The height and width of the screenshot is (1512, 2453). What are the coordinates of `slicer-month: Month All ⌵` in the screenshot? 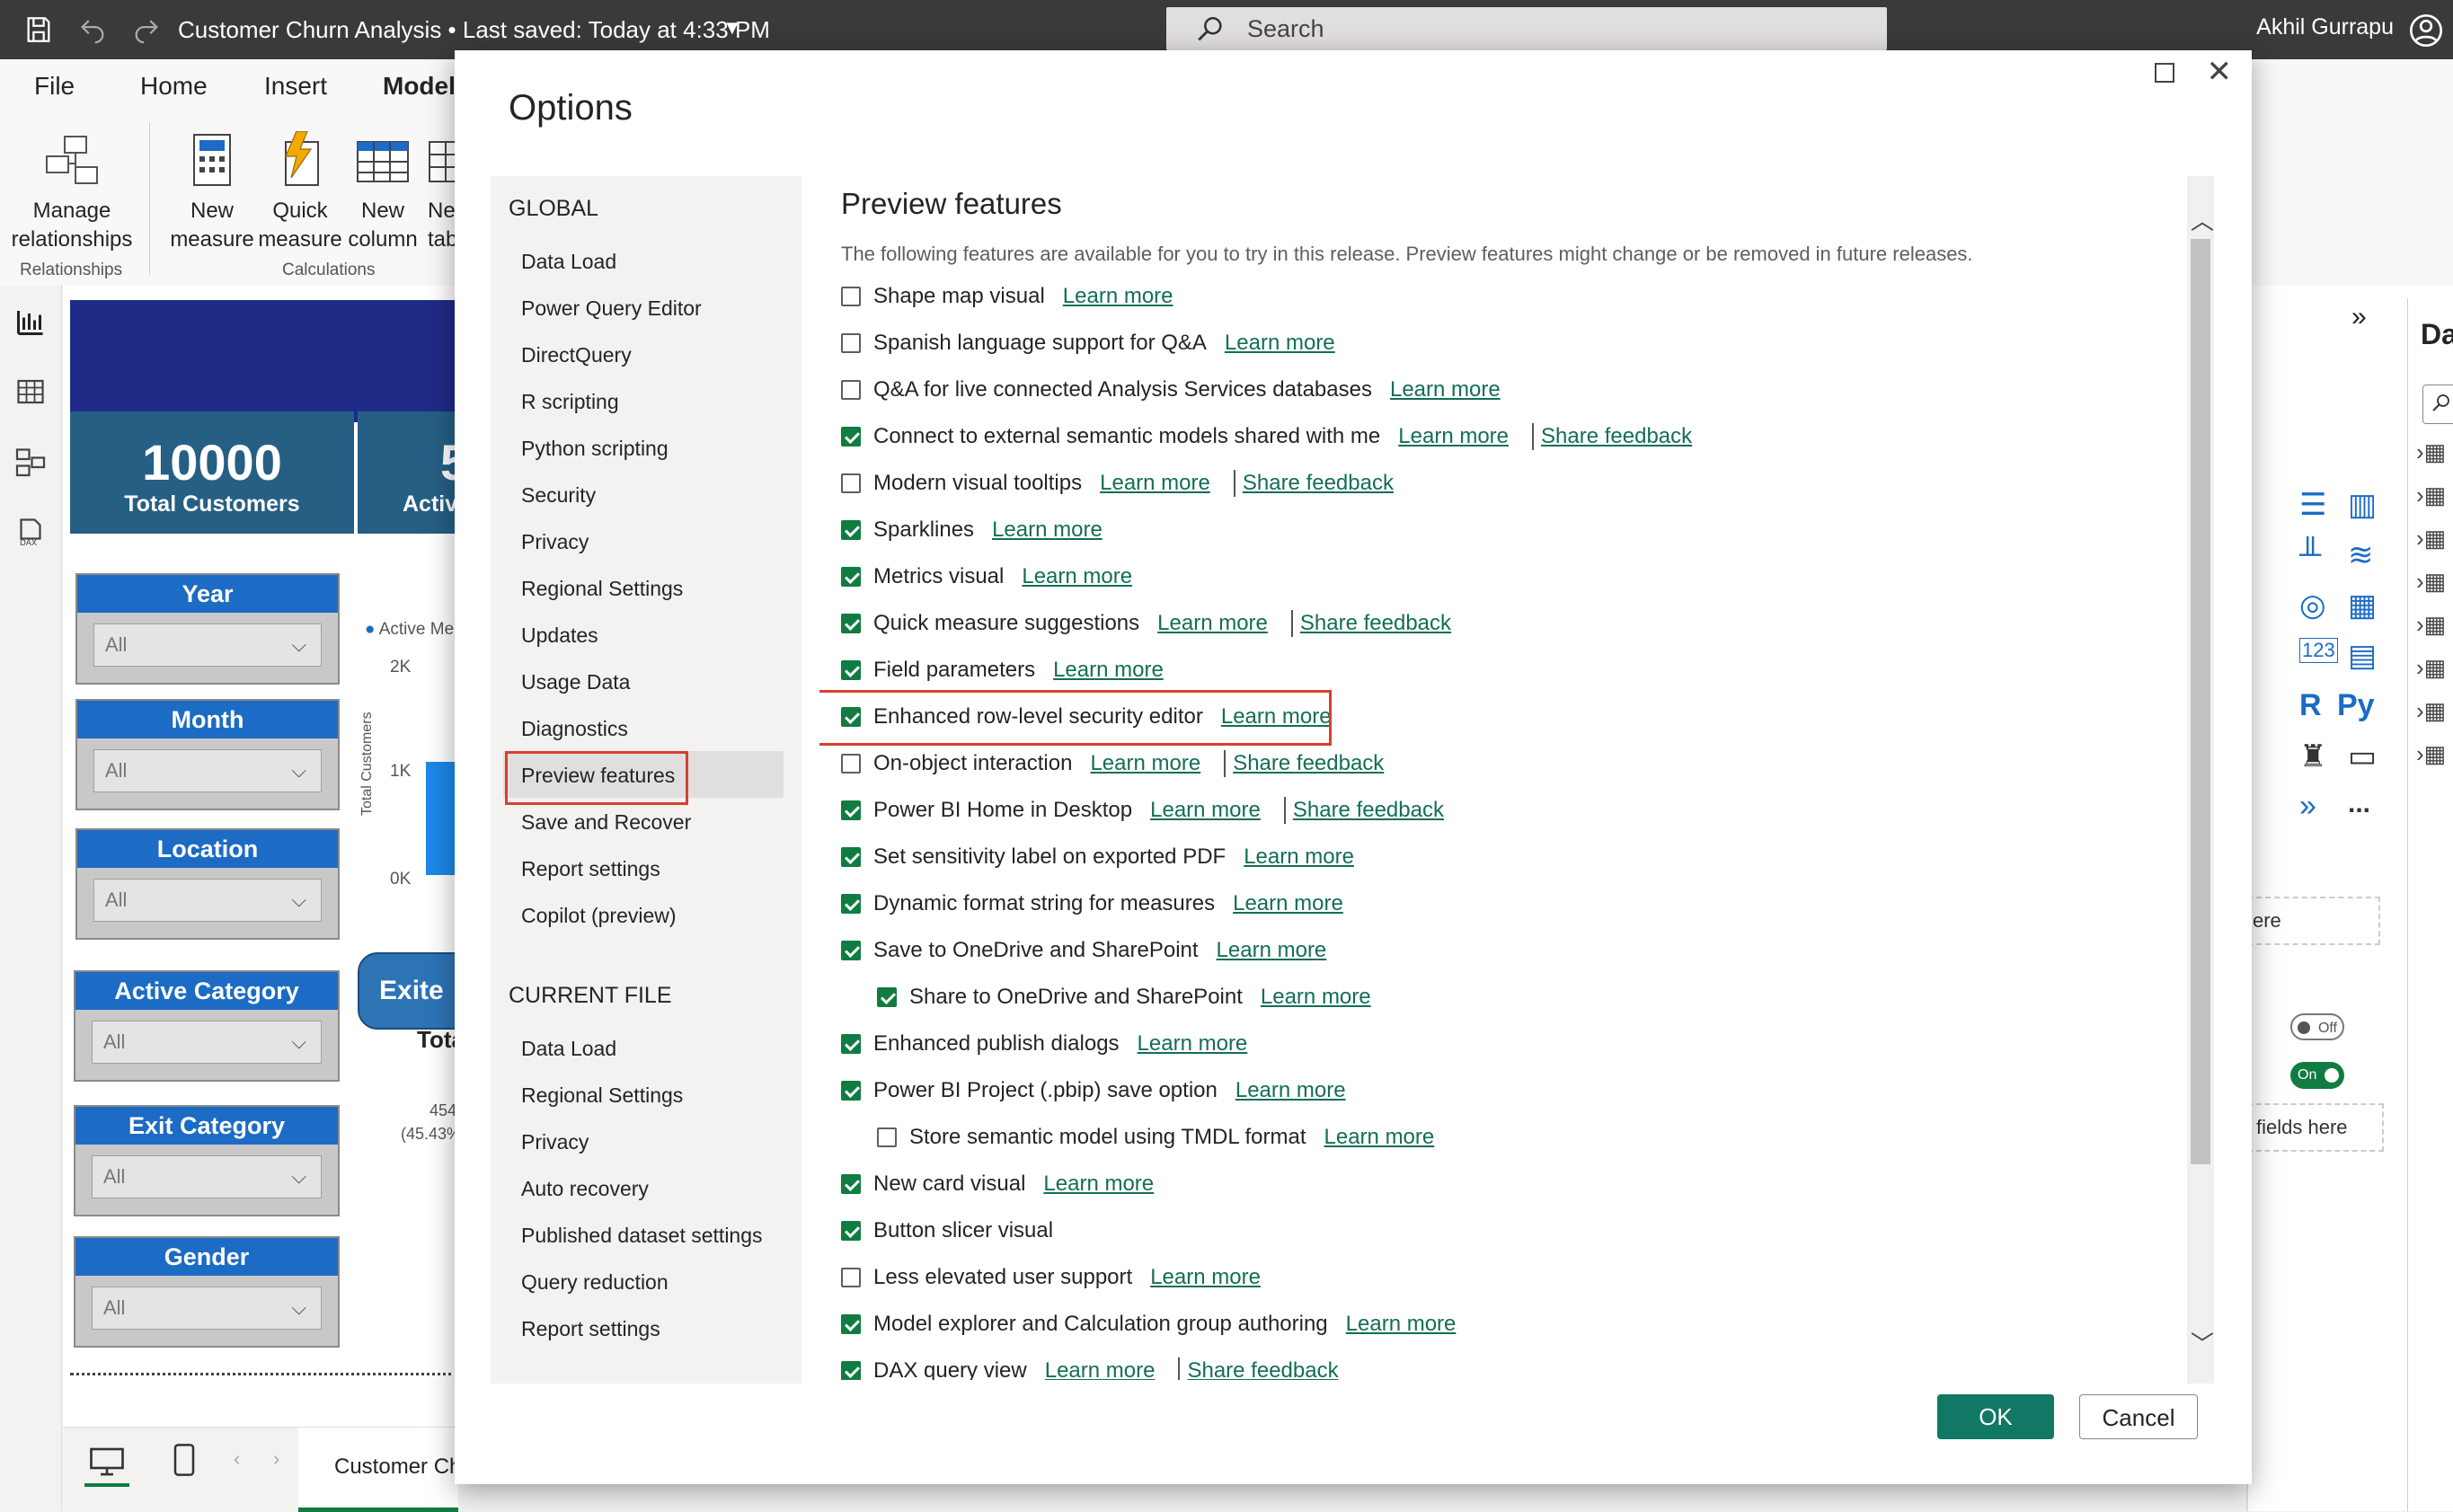 It's located at (207, 755).